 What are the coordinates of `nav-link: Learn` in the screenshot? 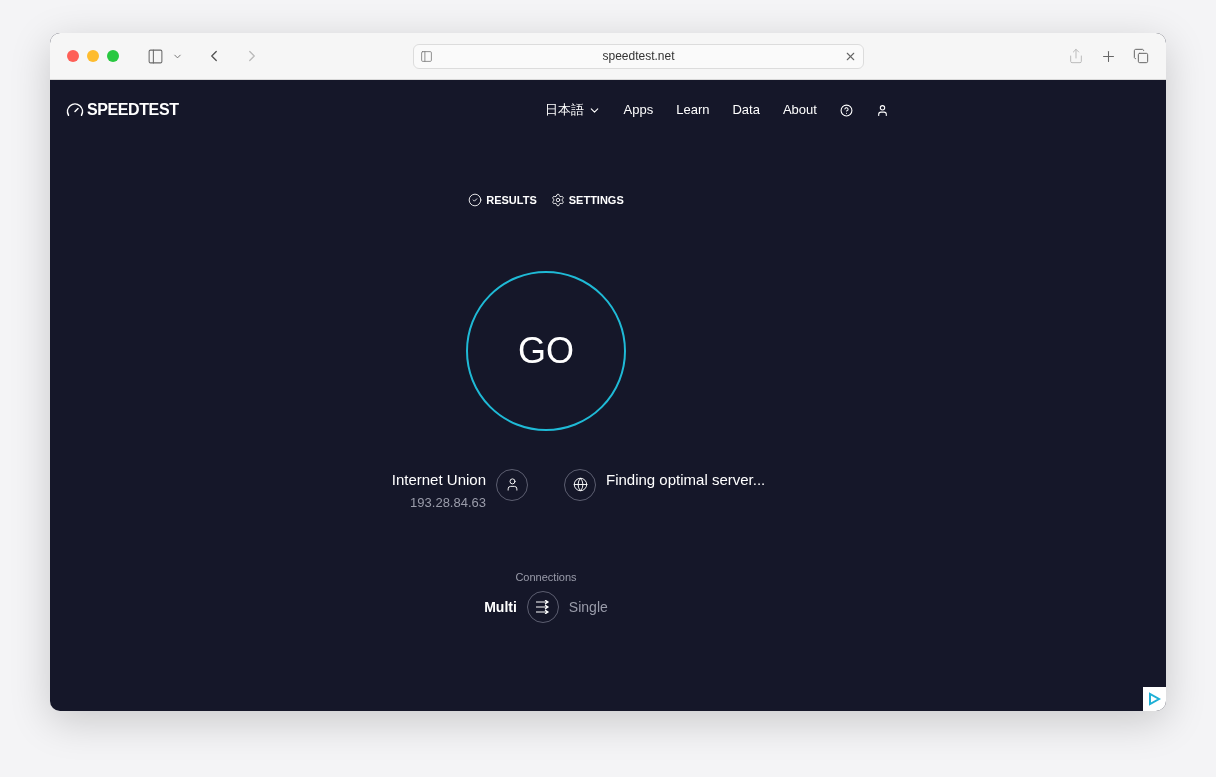 It's located at (693, 110).